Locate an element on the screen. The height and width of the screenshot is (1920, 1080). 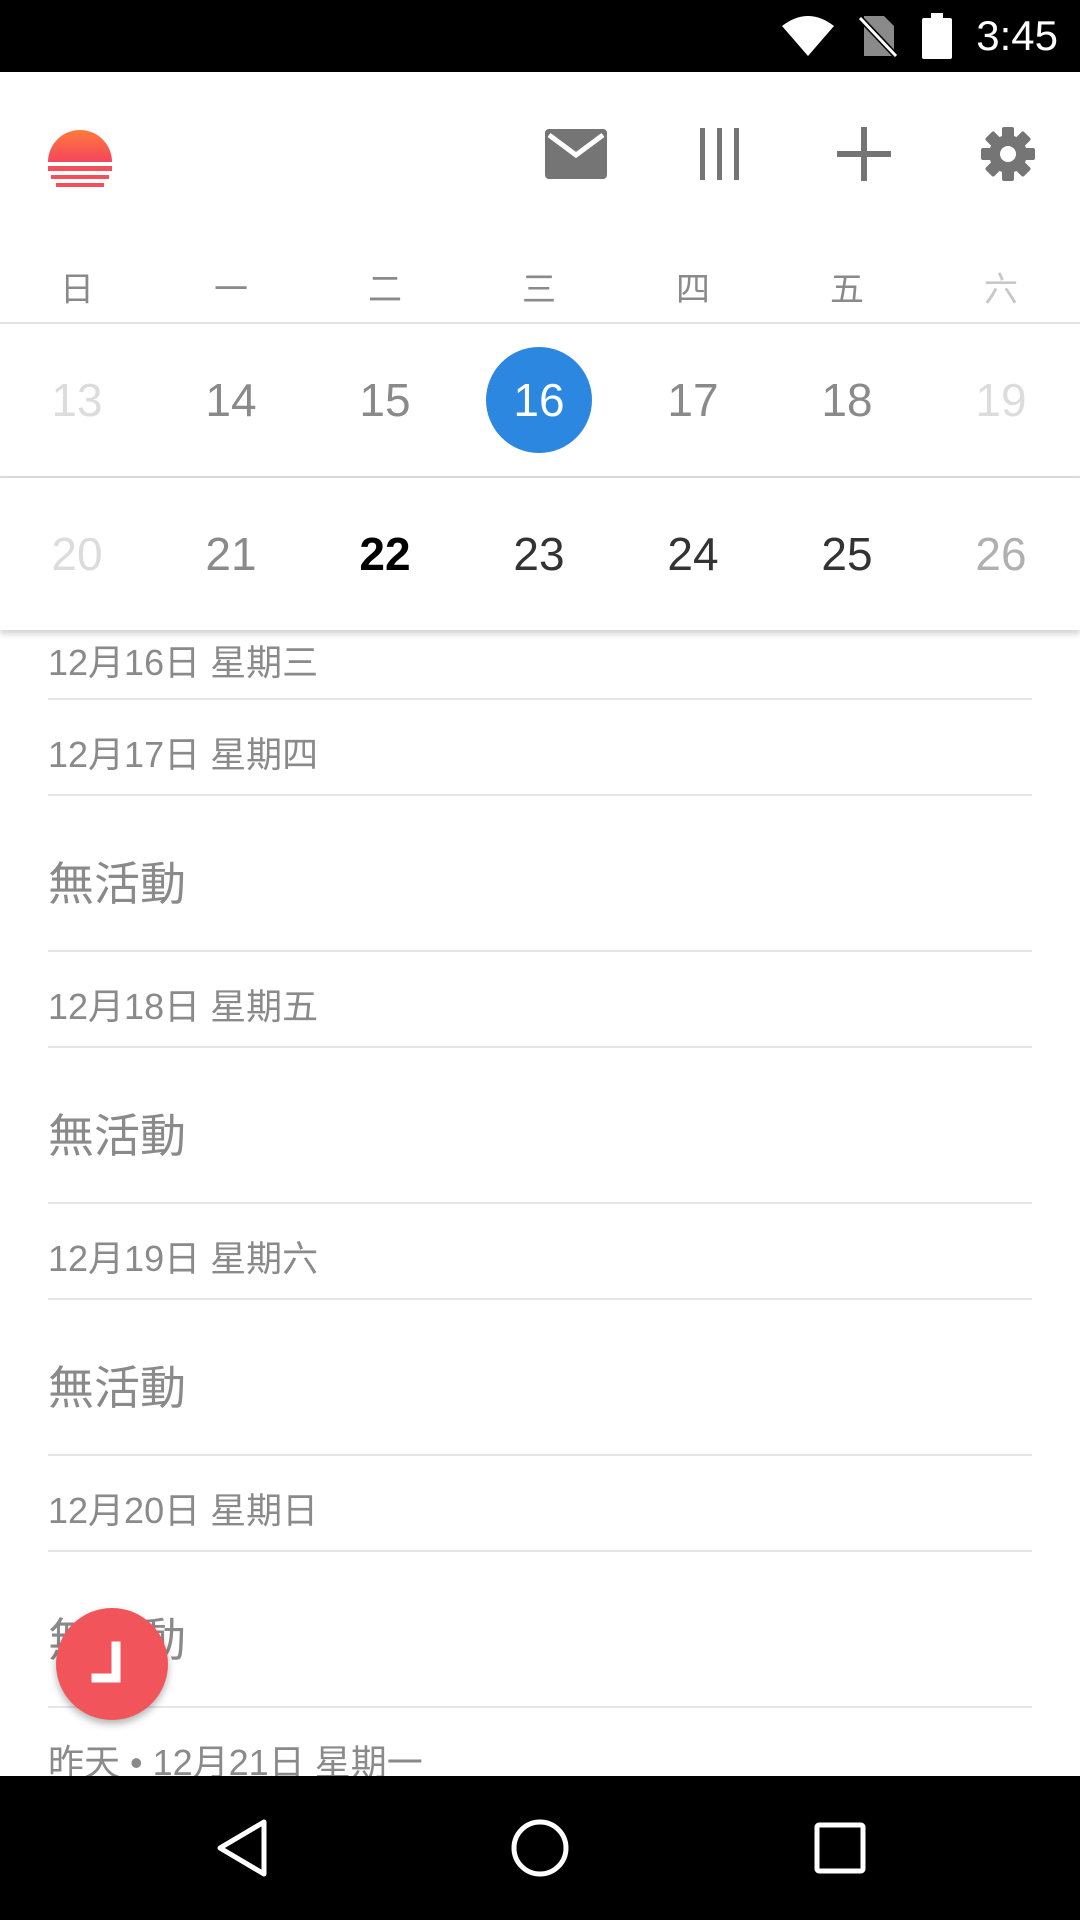
agenda-date-text: 12月17日 星期四 is located at coordinates (183, 754).